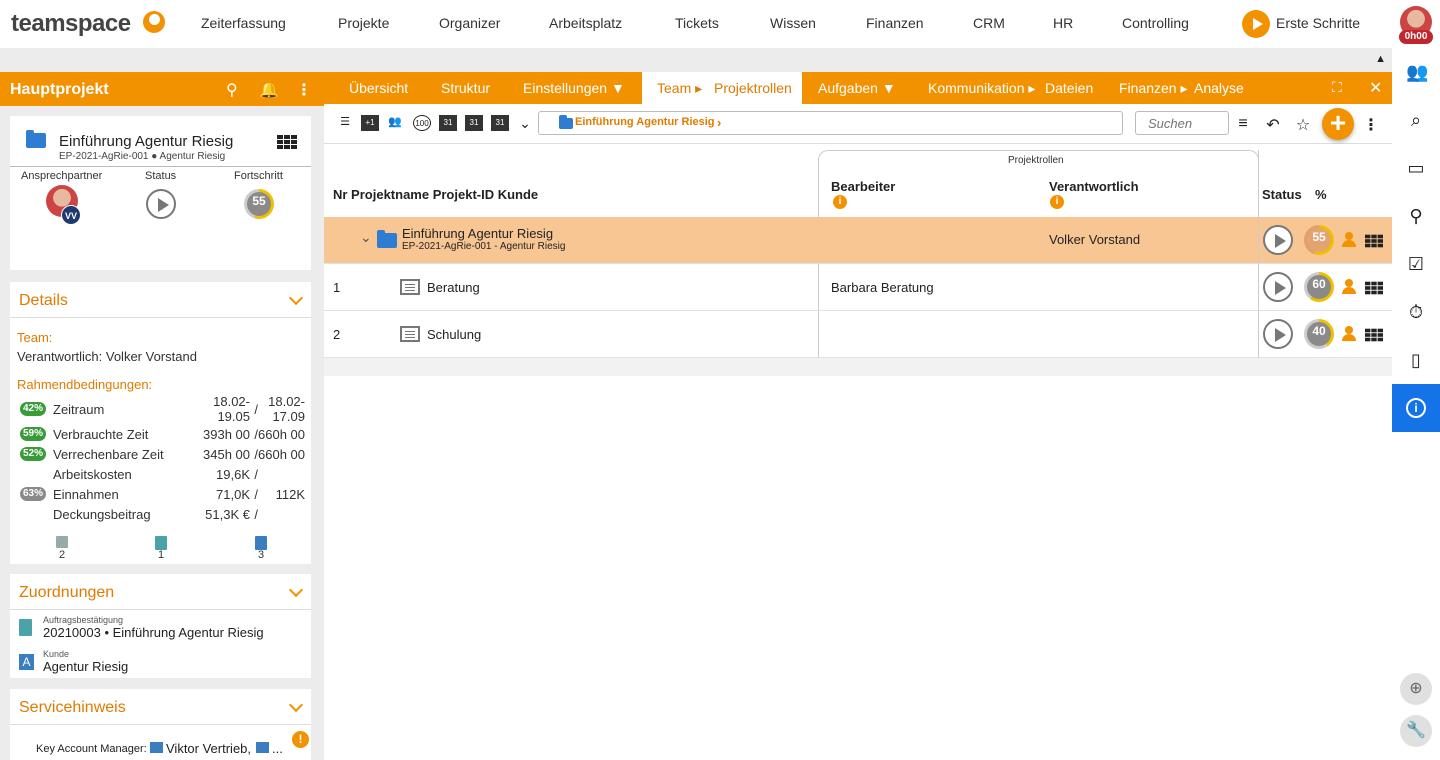 This screenshot has height=760, width=1440. What do you see at coordinates (585, 23) in the screenshot?
I see `nav-arbeitsplatz: Arbeitsplatz` at bounding box center [585, 23].